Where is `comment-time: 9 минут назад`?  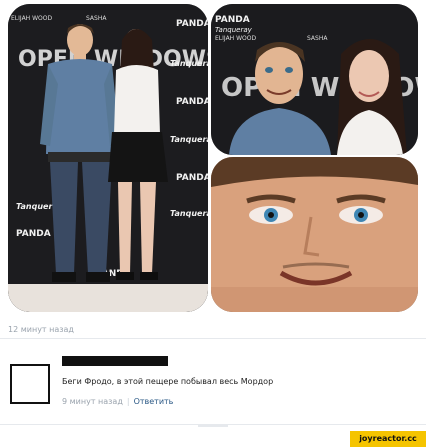 comment-time: 9 минут назад is located at coordinates (92, 401).